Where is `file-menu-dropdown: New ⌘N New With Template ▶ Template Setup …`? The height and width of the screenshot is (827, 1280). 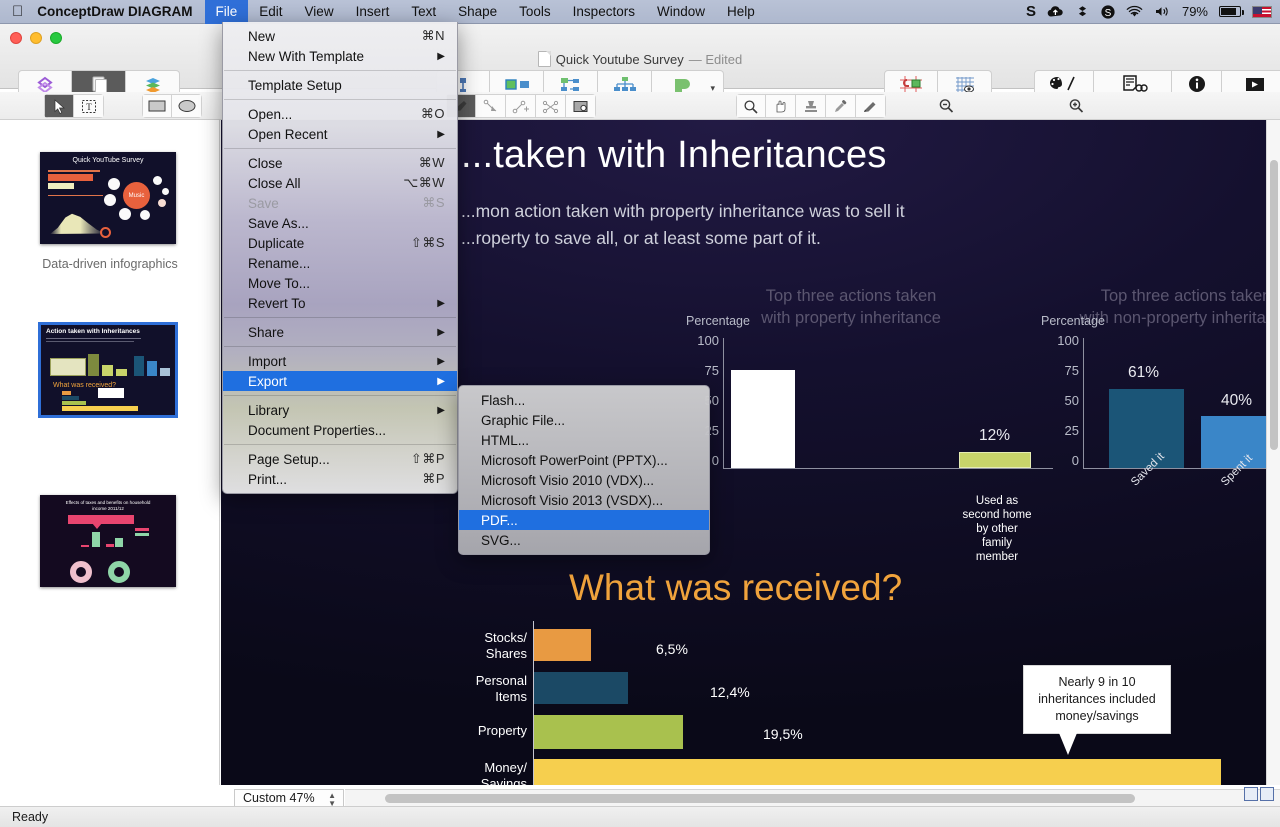 file-menu-dropdown: New ⌘N New With Template ▶ Template Setup … is located at coordinates (340, 258).